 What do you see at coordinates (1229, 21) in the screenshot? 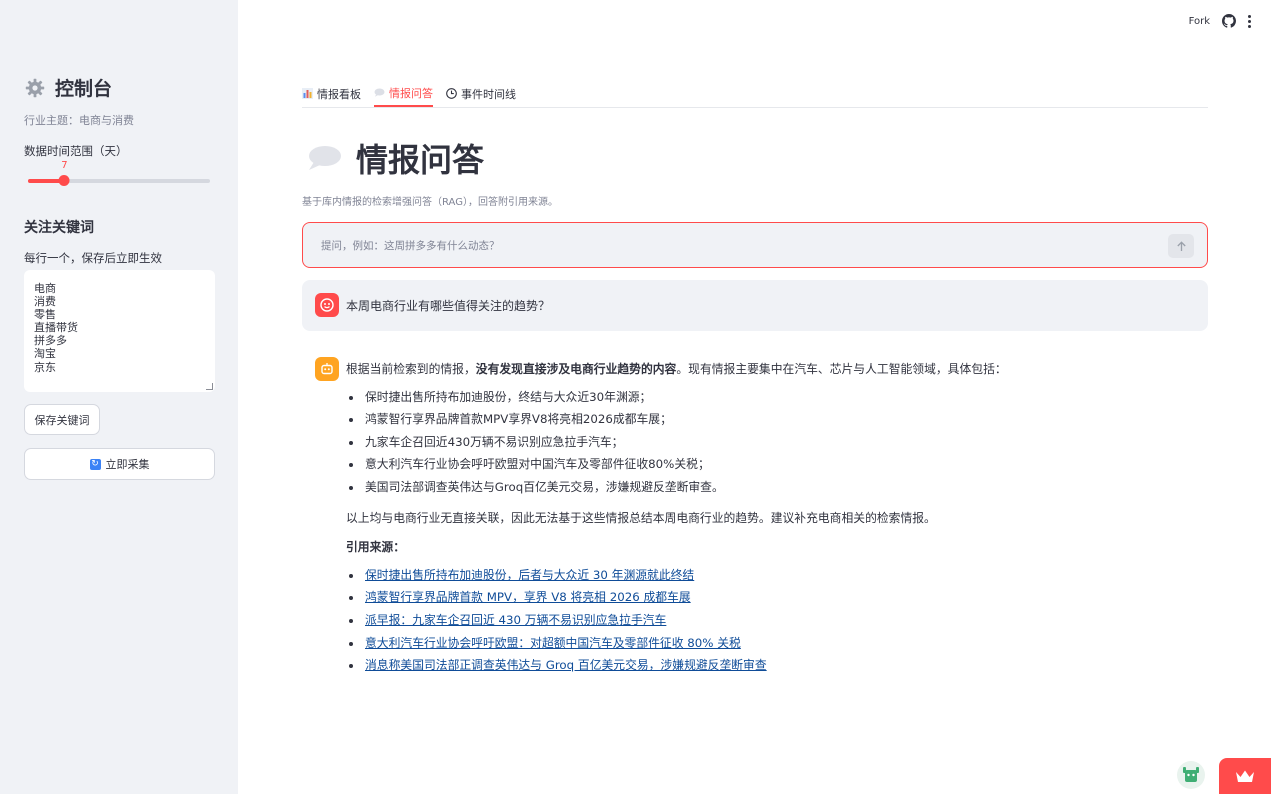
I see `github-icon` at bounding box center [1229, 21].